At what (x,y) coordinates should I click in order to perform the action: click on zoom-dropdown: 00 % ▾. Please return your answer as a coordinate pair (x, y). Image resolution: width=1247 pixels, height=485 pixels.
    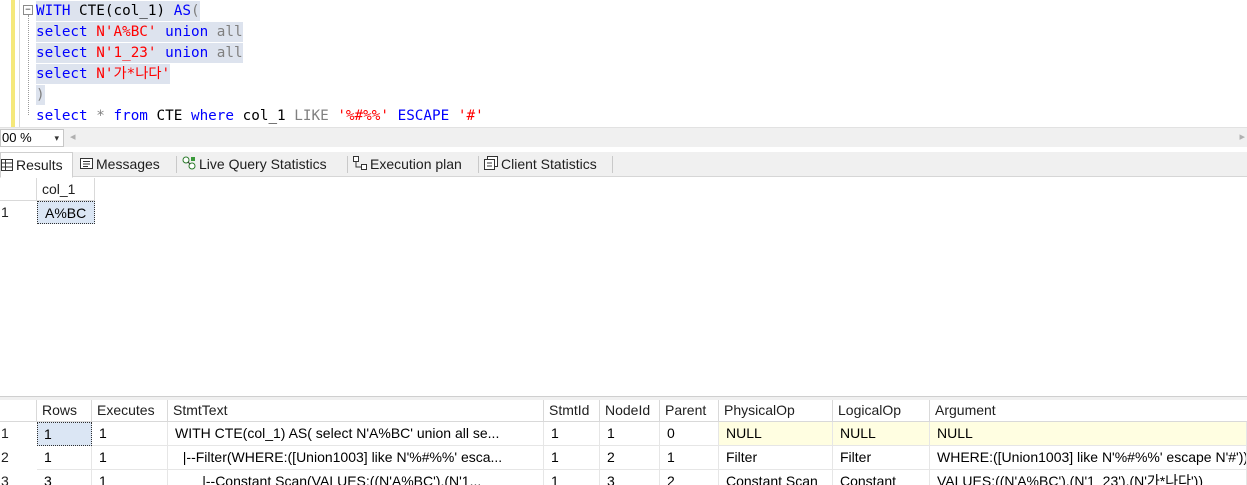
    Looking at the image, I should click on (32, 138).